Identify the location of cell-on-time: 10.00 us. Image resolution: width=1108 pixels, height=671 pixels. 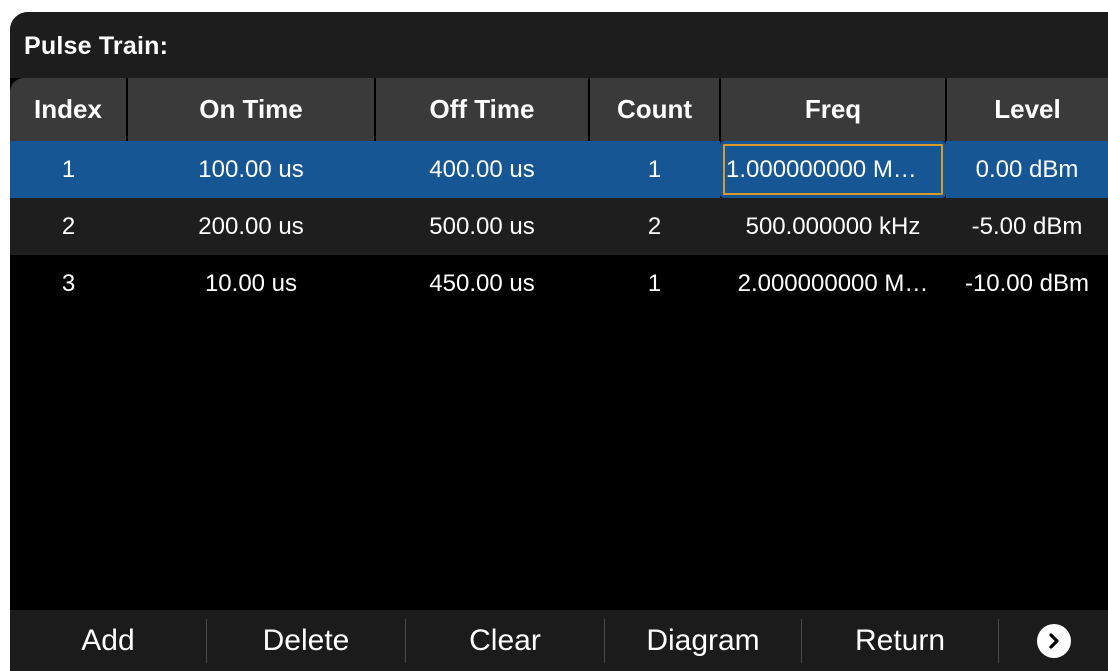
(251, 283).